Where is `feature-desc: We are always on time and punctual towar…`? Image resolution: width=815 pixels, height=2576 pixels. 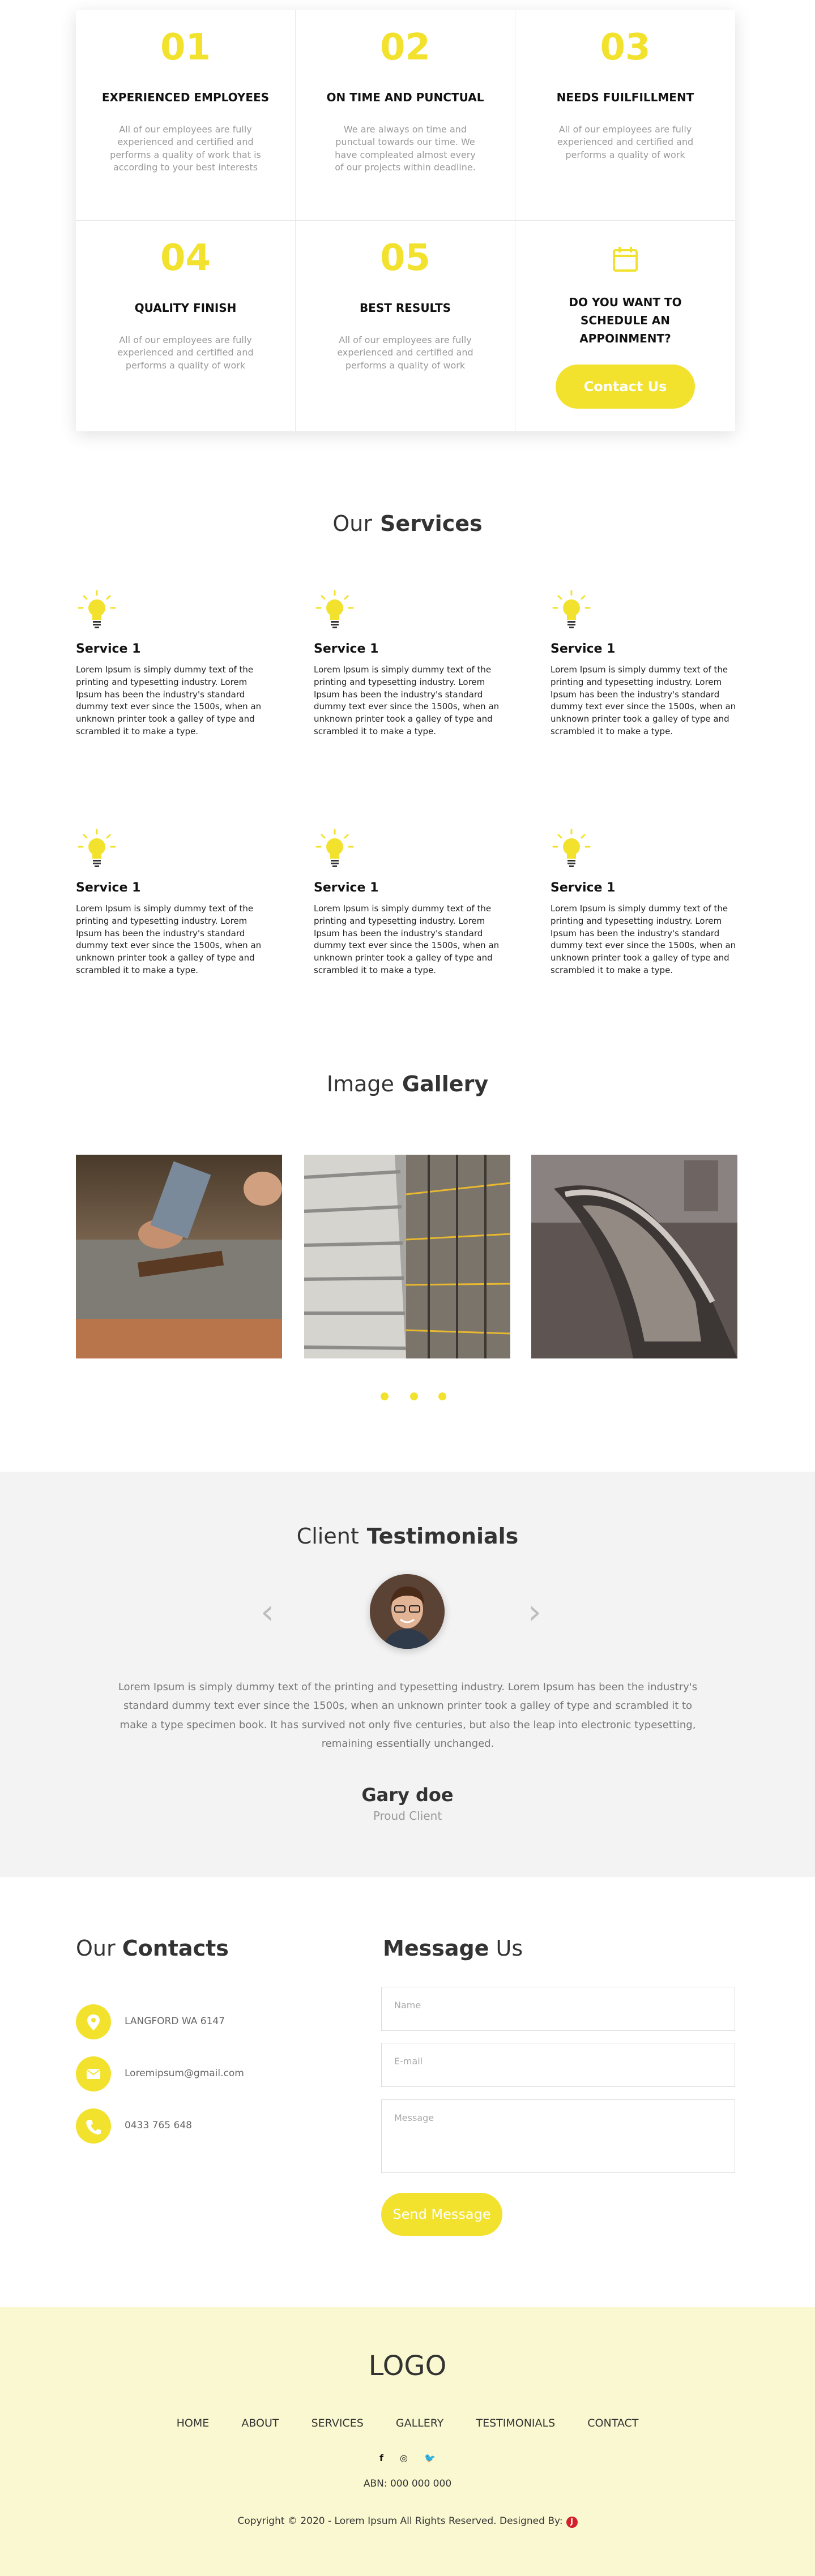
feature-desc: We are always on time and punctual towar… is located at coordinates (406, 148).